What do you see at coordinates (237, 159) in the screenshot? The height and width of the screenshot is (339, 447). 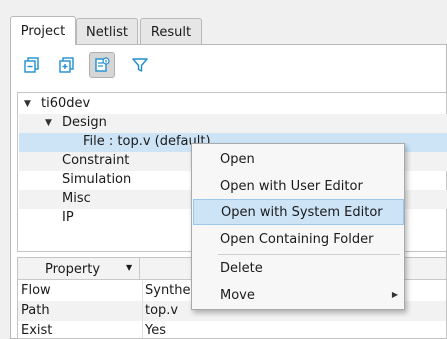 I see `menu-item-label: Open` at bounding box center [237, 159].